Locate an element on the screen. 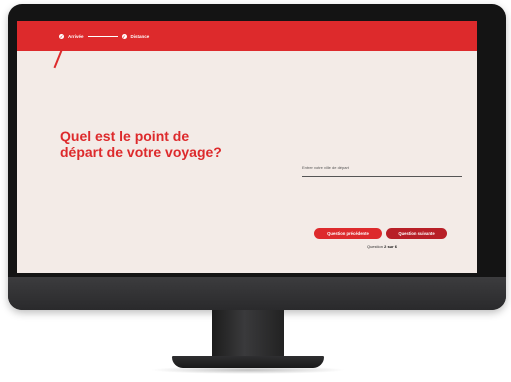 Image resolution: width=511 pixels, height=382 pixels. progress-step-1: ✓ Arrivée is located at coordinates (71, 36).